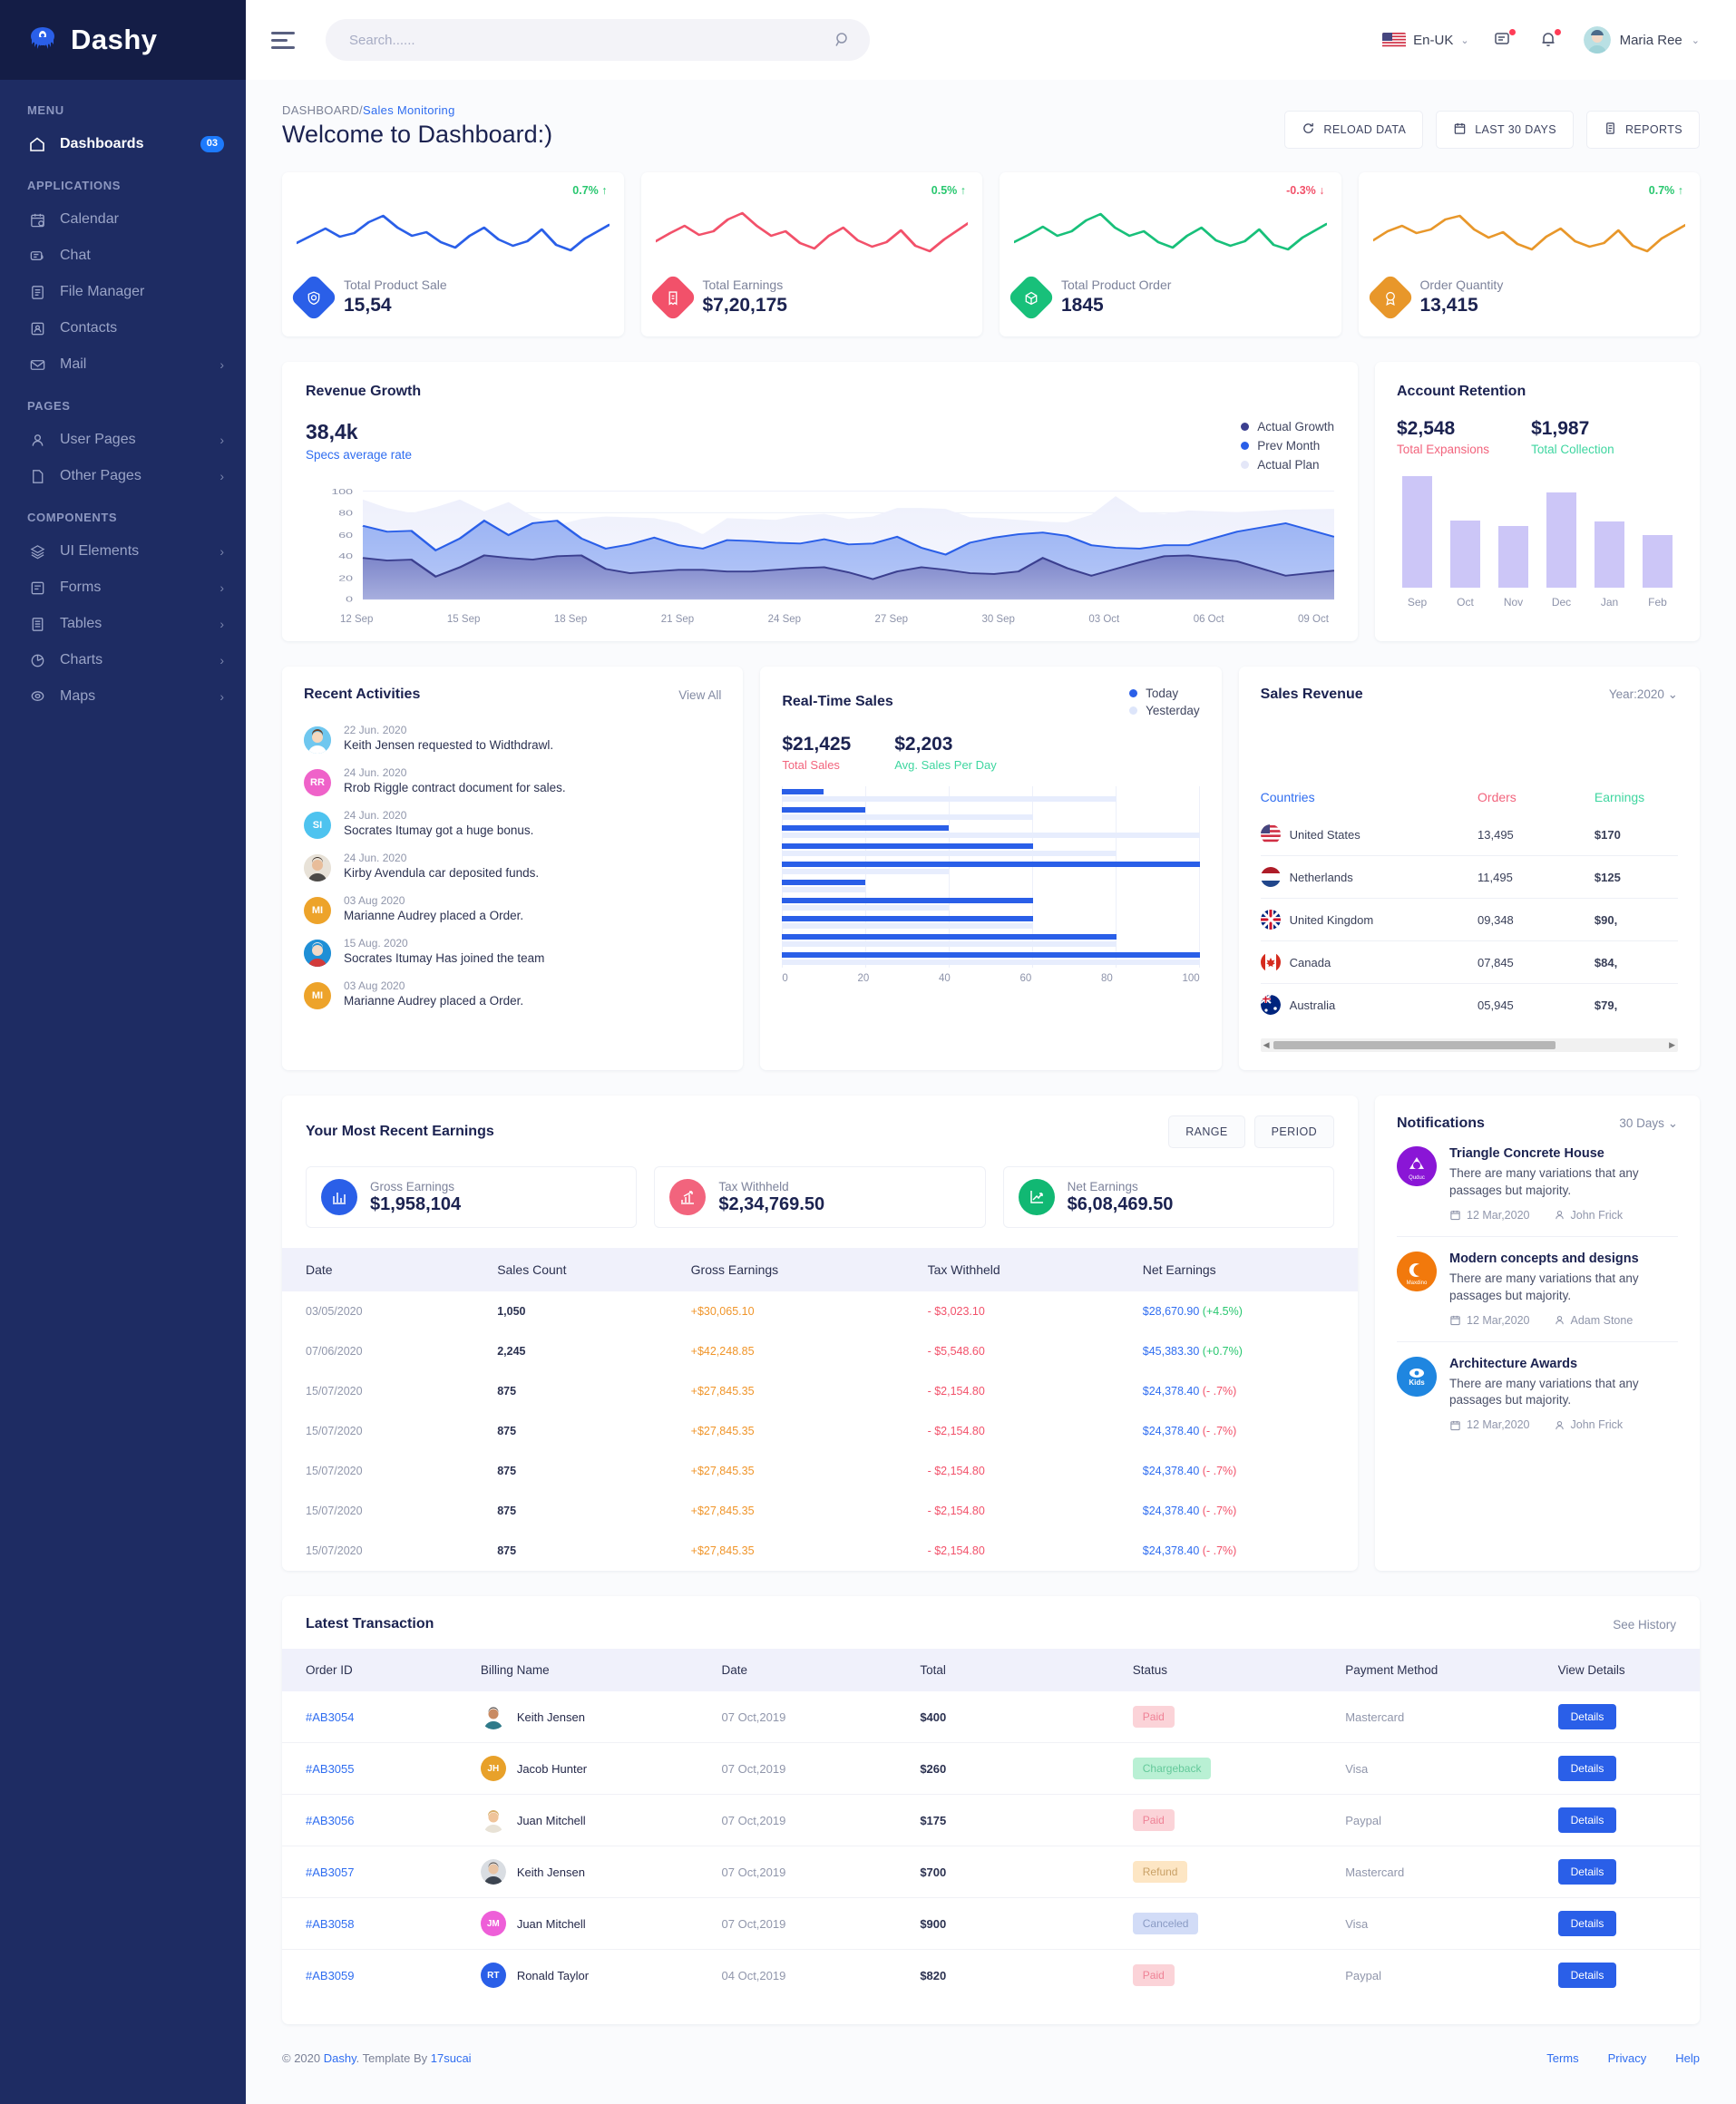  What do you see at coordinates (598, 40) in the screenshot?
I see `search-input` at bounding box center [598, 40].